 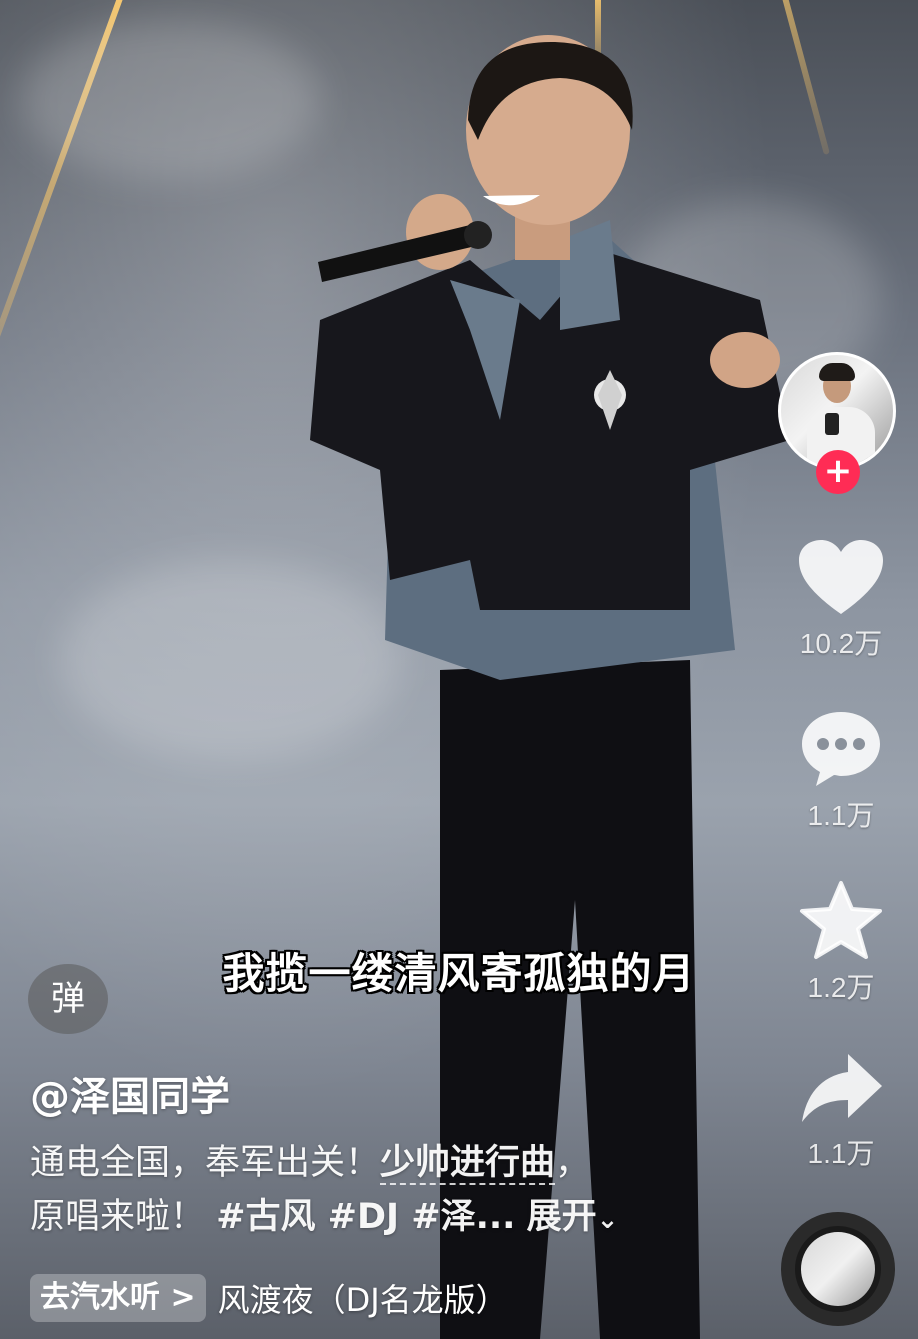 I want to click on share-button: 1.1万, so click(x=841, y=1111).